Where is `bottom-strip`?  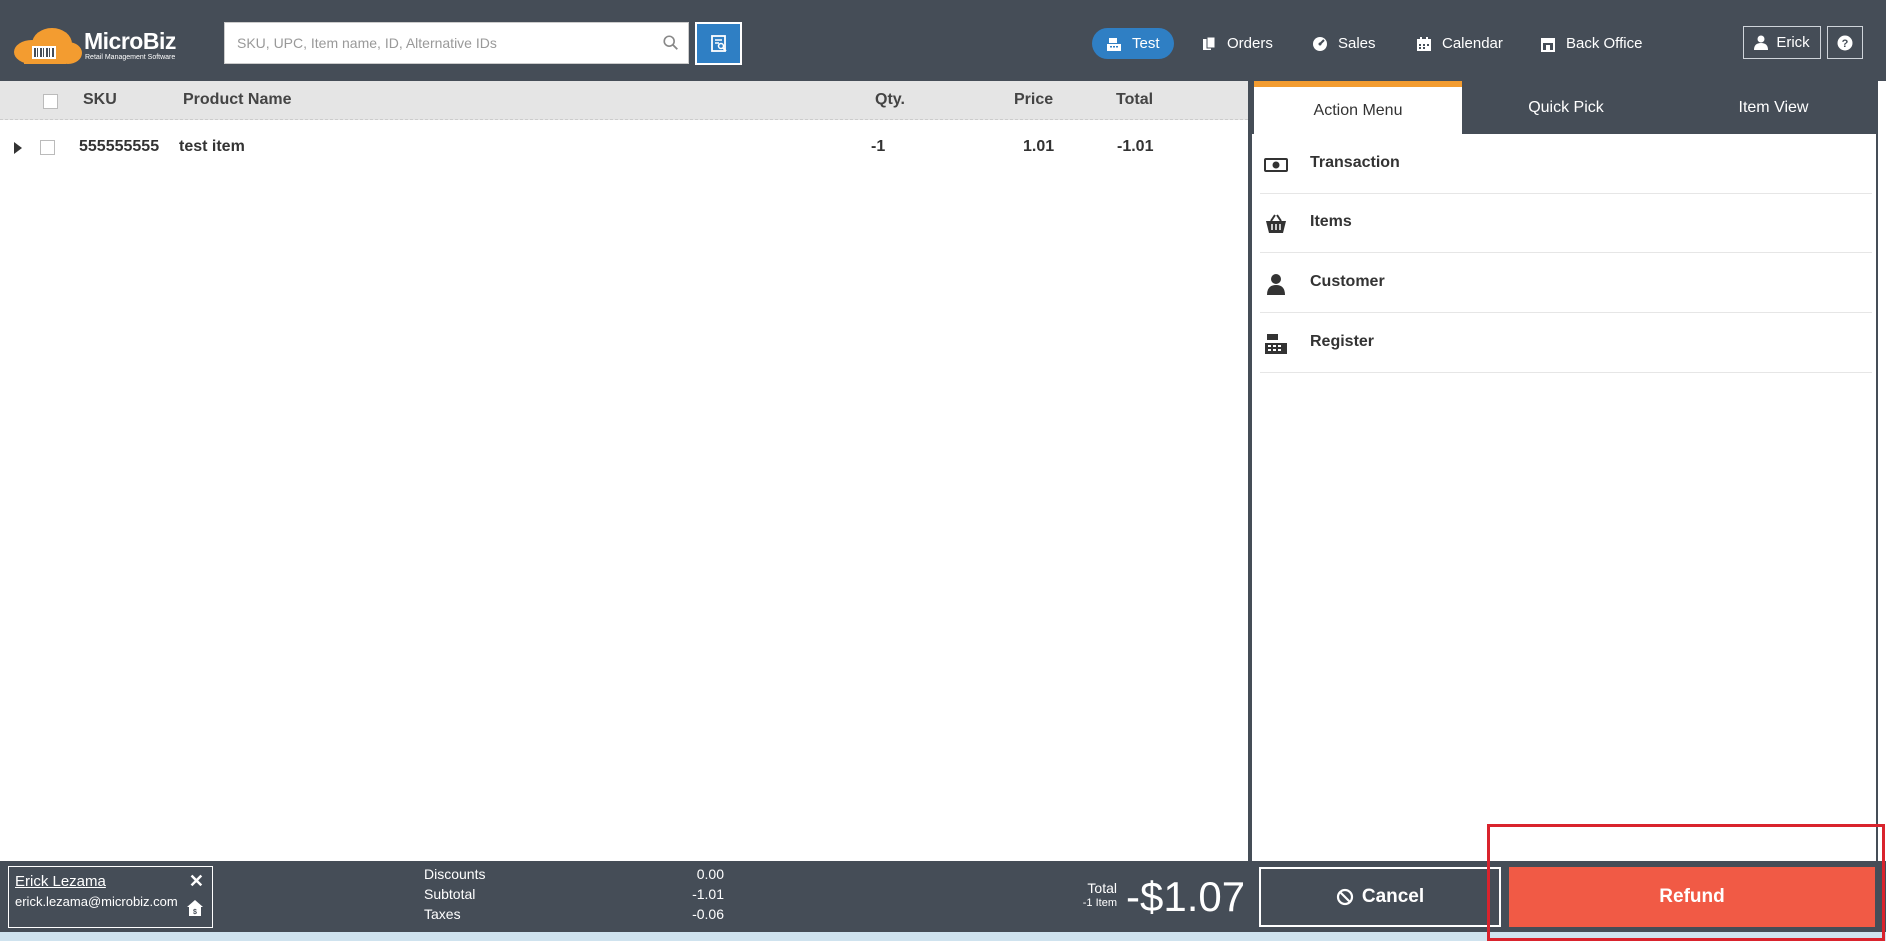 bottom-strip is located at coordinates (943, 936).